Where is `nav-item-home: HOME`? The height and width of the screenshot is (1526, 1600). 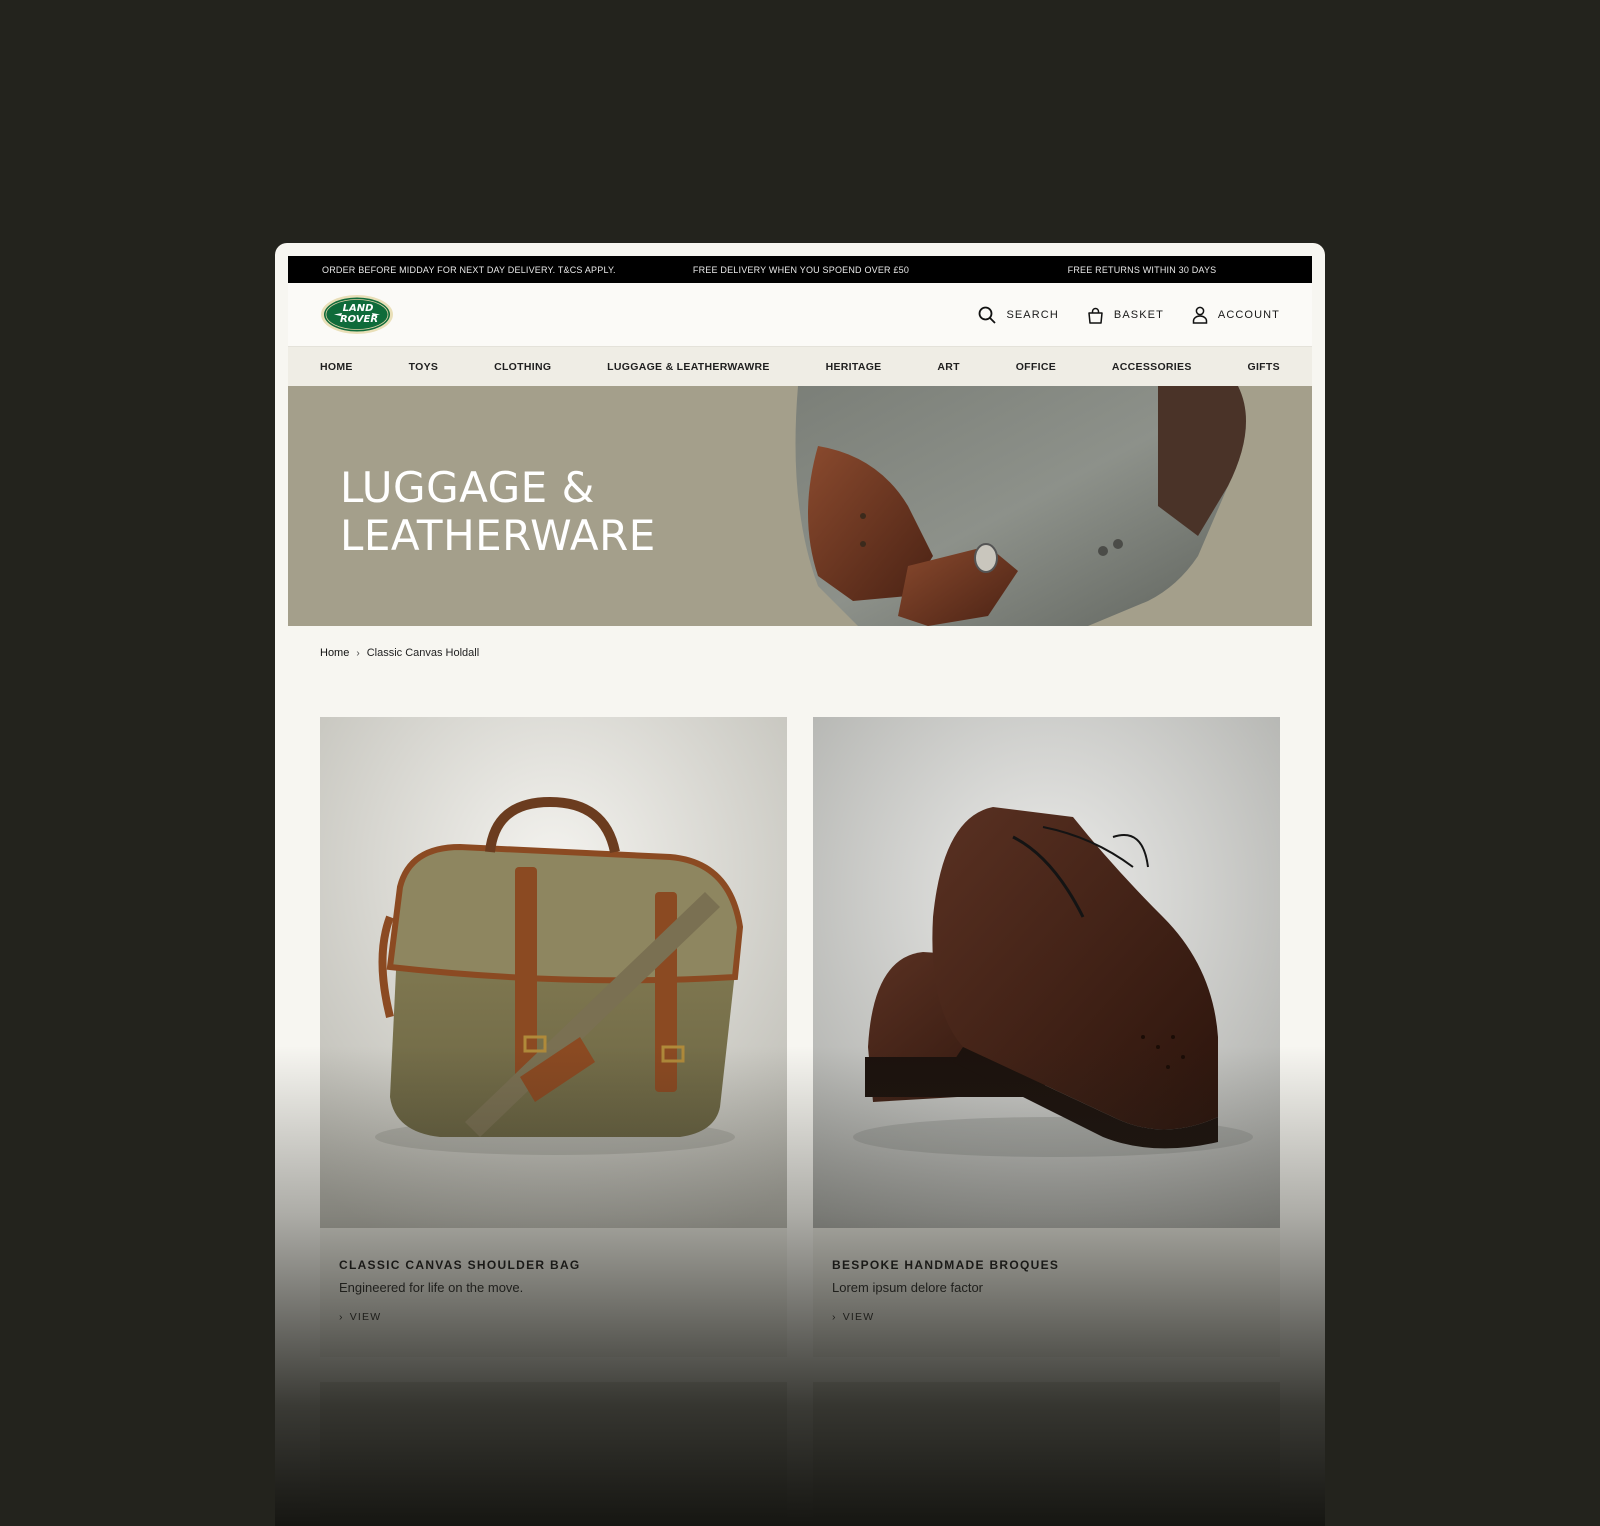
nav-item-home: HOME is located at coordinates (336, 367).